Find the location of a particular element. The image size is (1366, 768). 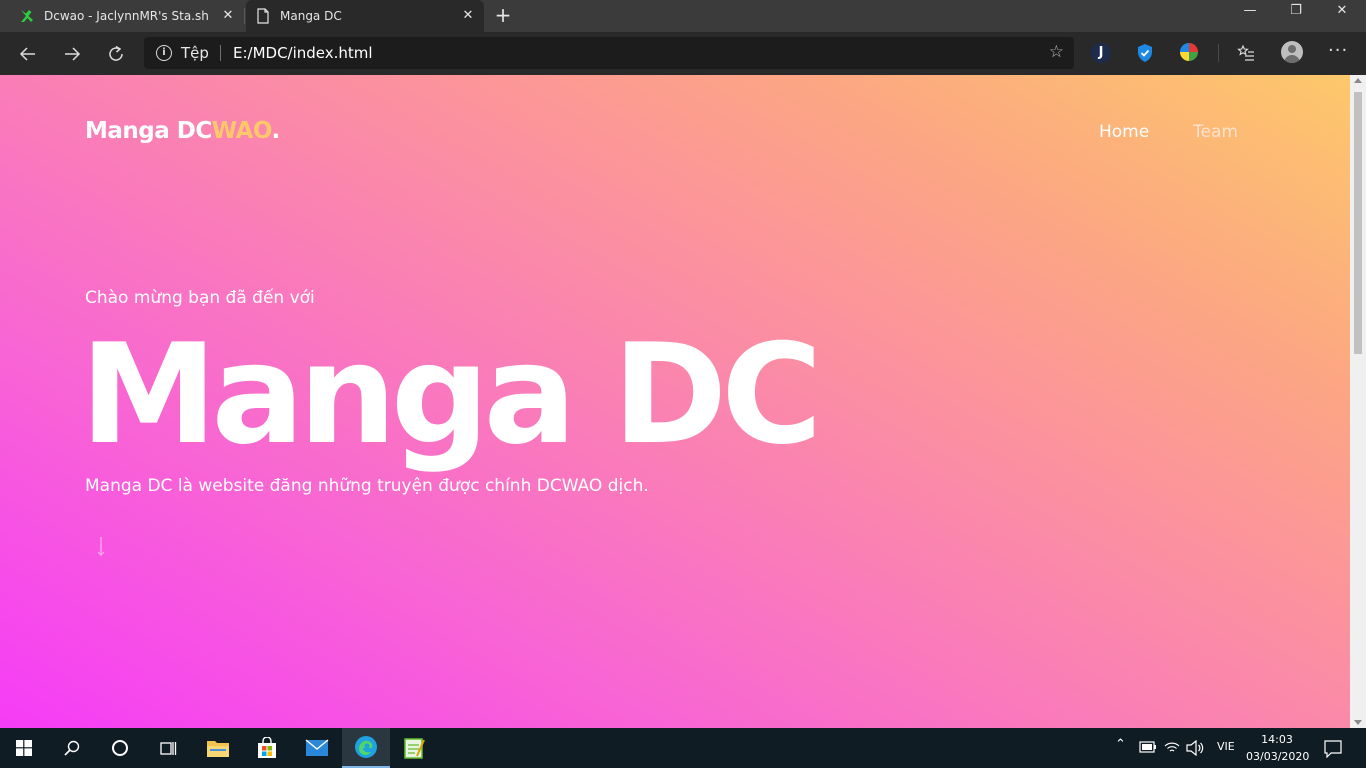

mail-button is located at coordinates (317, 748).